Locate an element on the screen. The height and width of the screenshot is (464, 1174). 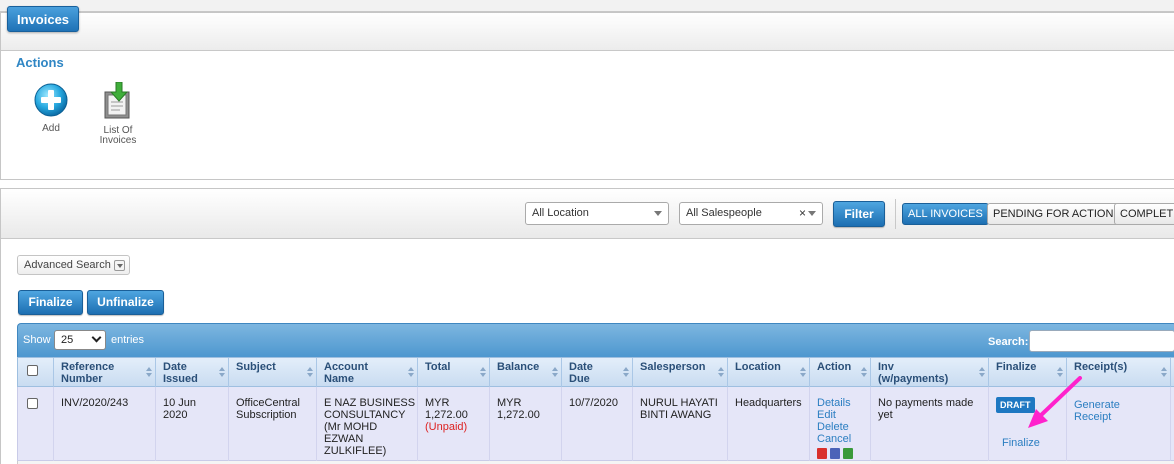
pink-annotation-arrow-icon is located at coordinates (1055, 402).